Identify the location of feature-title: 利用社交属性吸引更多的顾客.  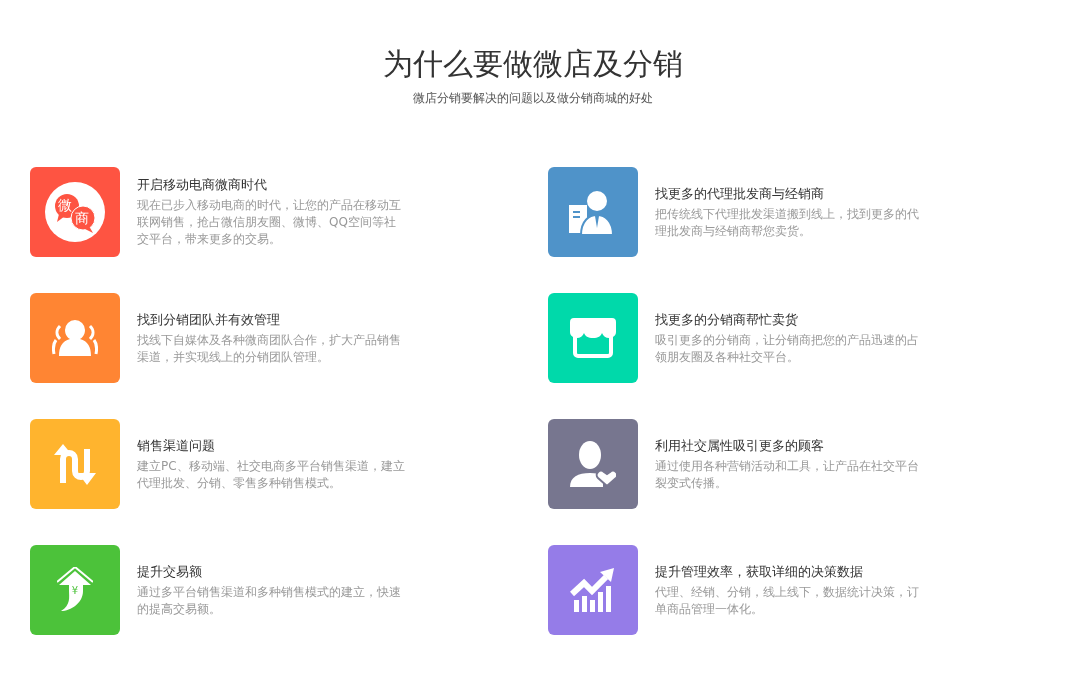
(739, 445).